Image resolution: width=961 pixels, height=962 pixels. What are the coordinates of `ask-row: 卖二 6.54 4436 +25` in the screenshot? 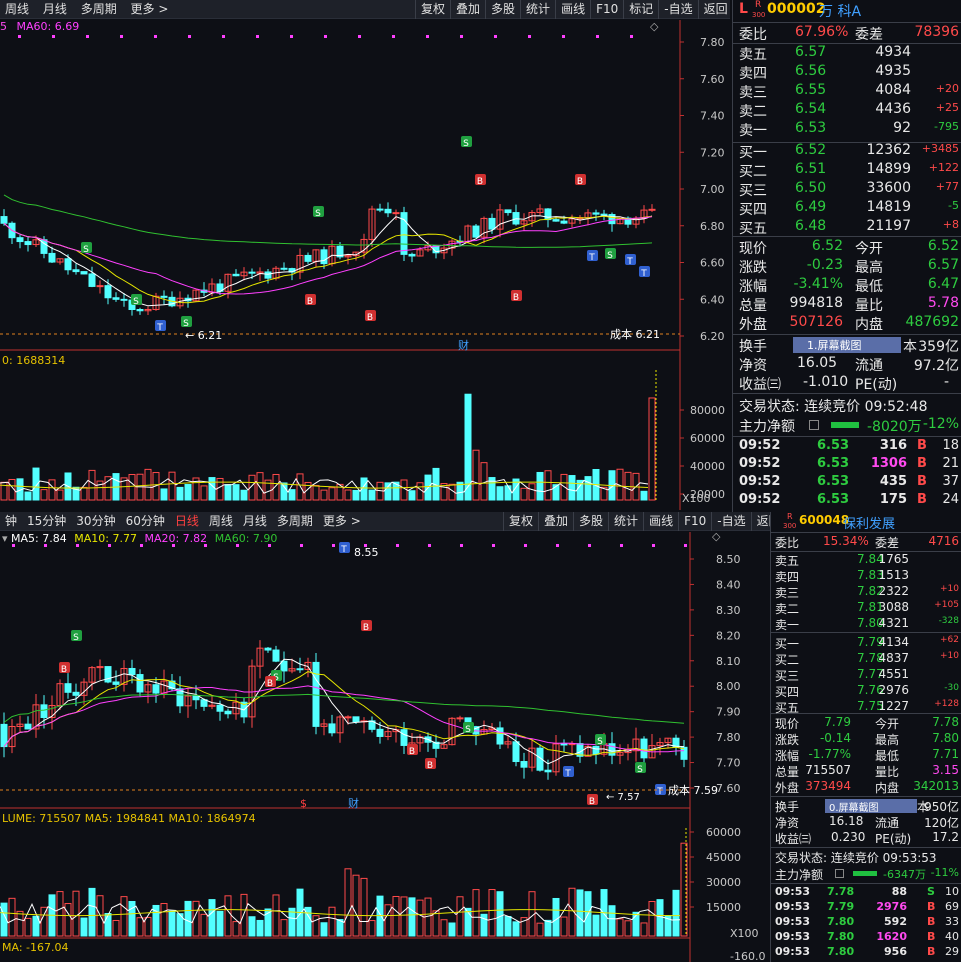 It's located at (847, 110).